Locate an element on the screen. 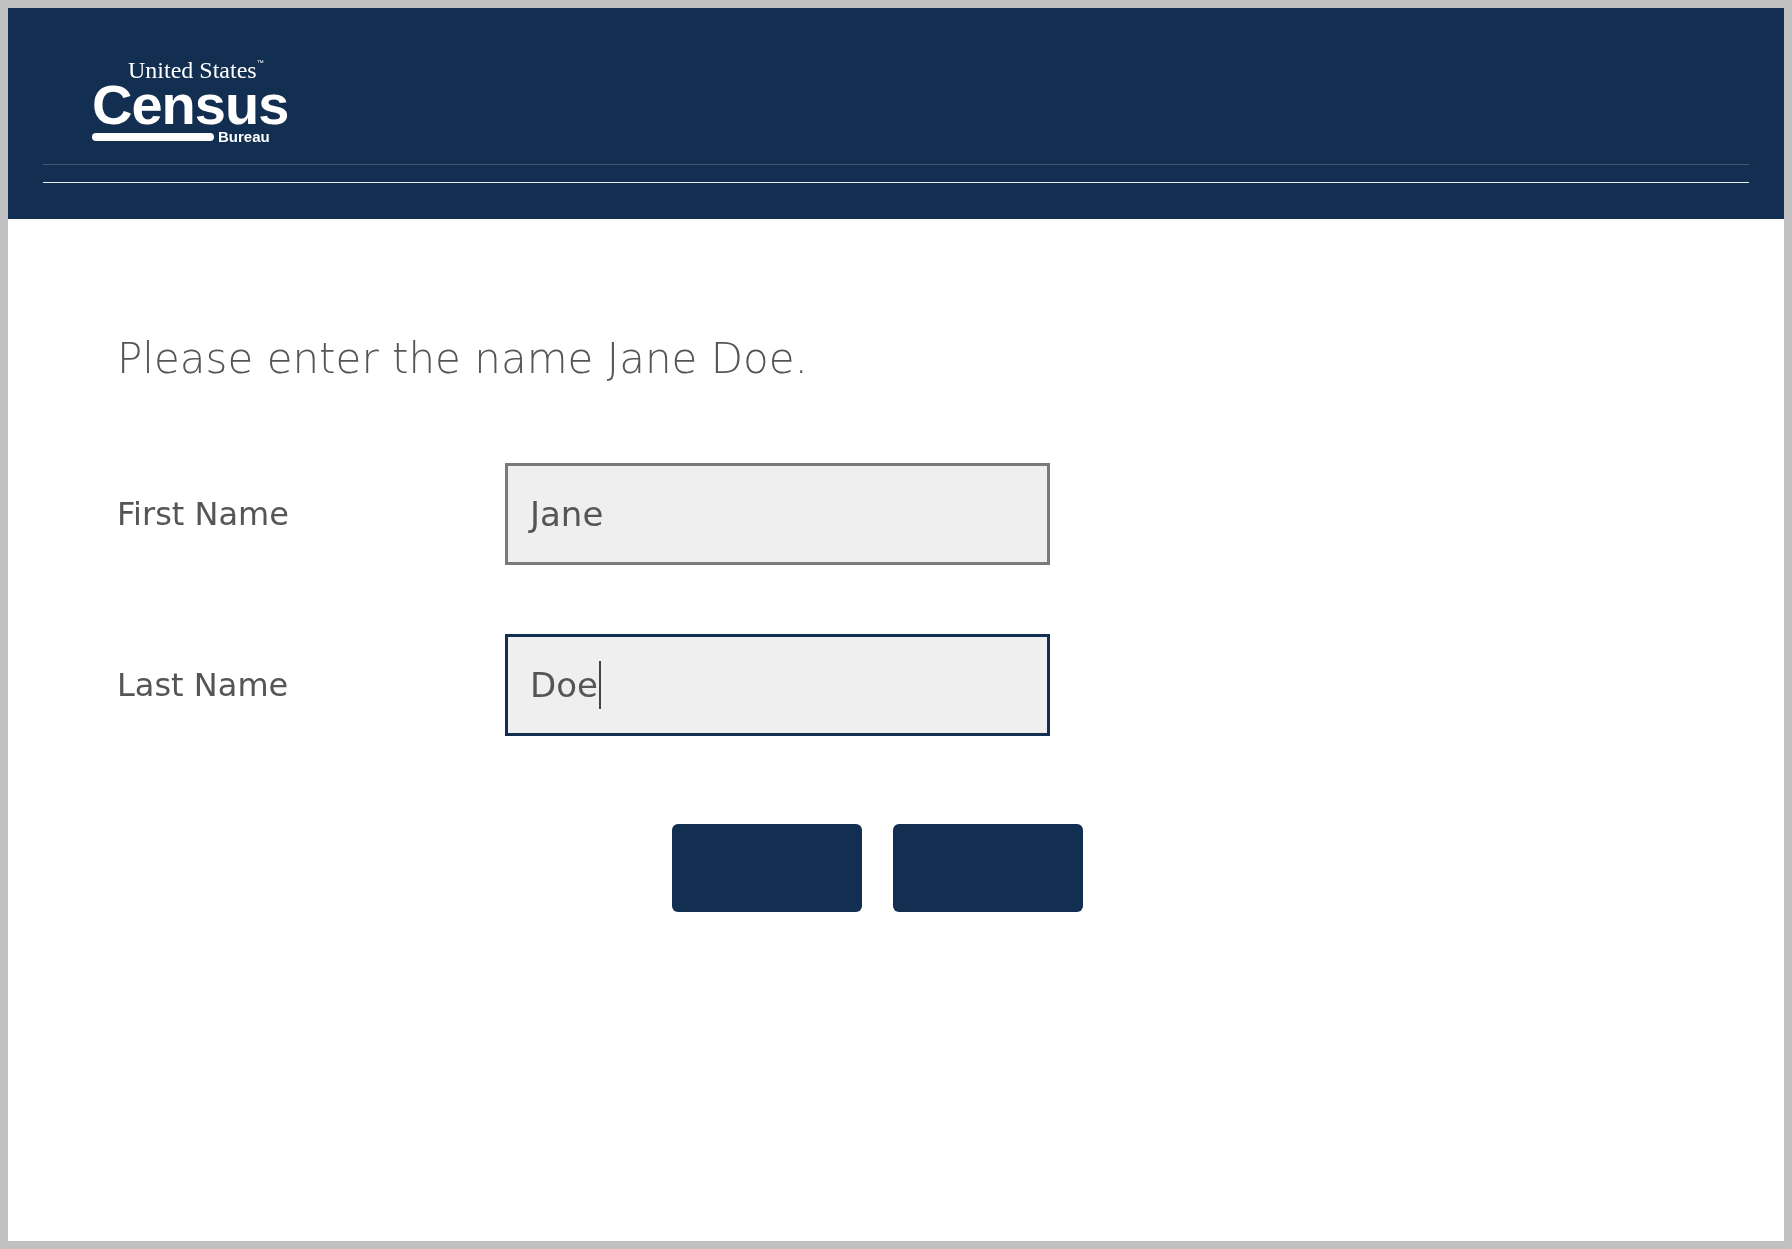 This screenshot has width=1792, height=1249. instruction-text: Please enter the name Jane Doe. is located at coordinates (463, 358).